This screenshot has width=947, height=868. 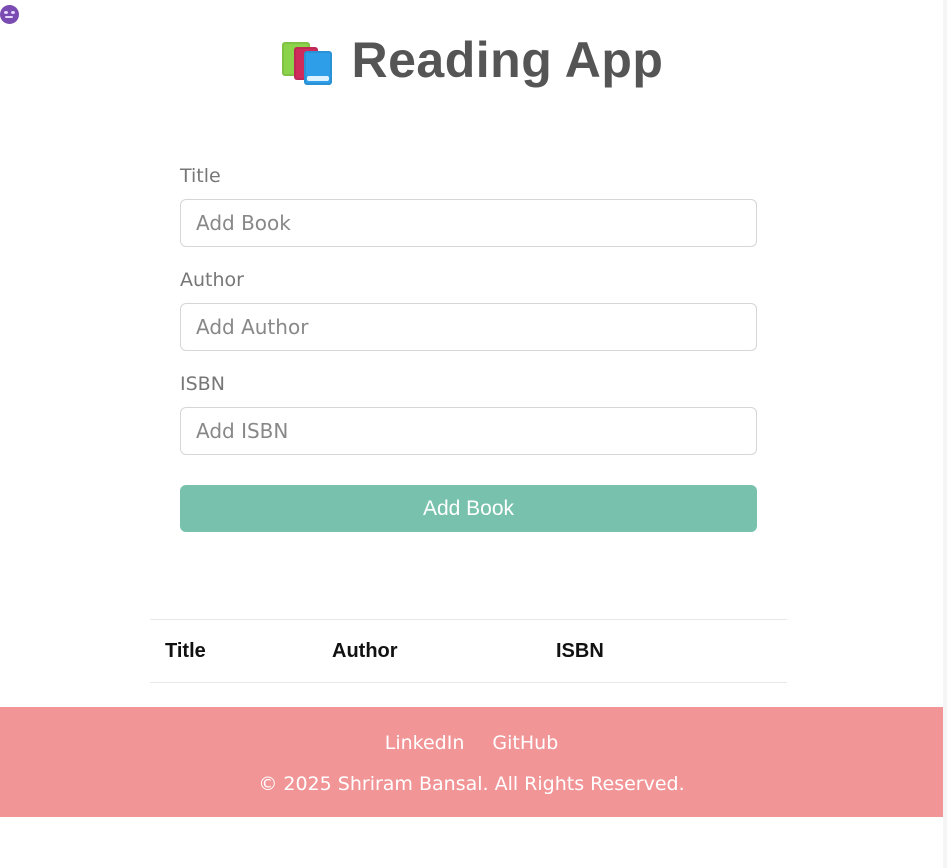 I want to click on title-label: Title, so click(x=200, y=176).